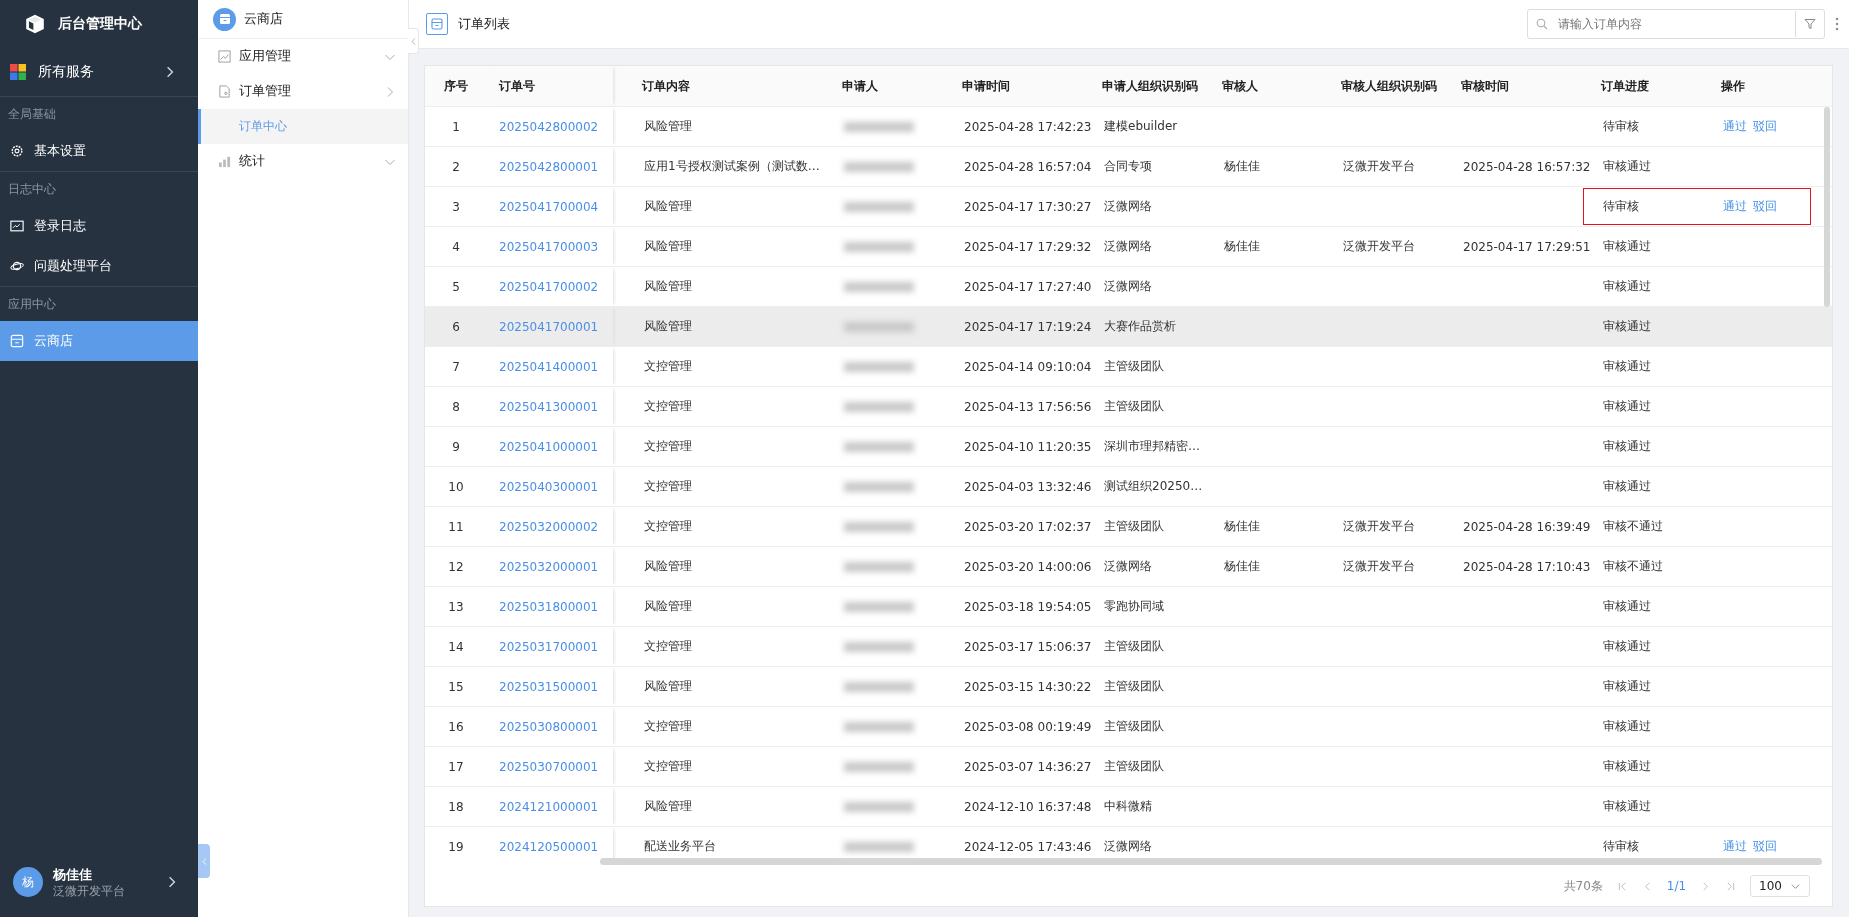 The width and height of the screenshot is (1849, 917). I want to click on planet-icon, so click(17, 266).